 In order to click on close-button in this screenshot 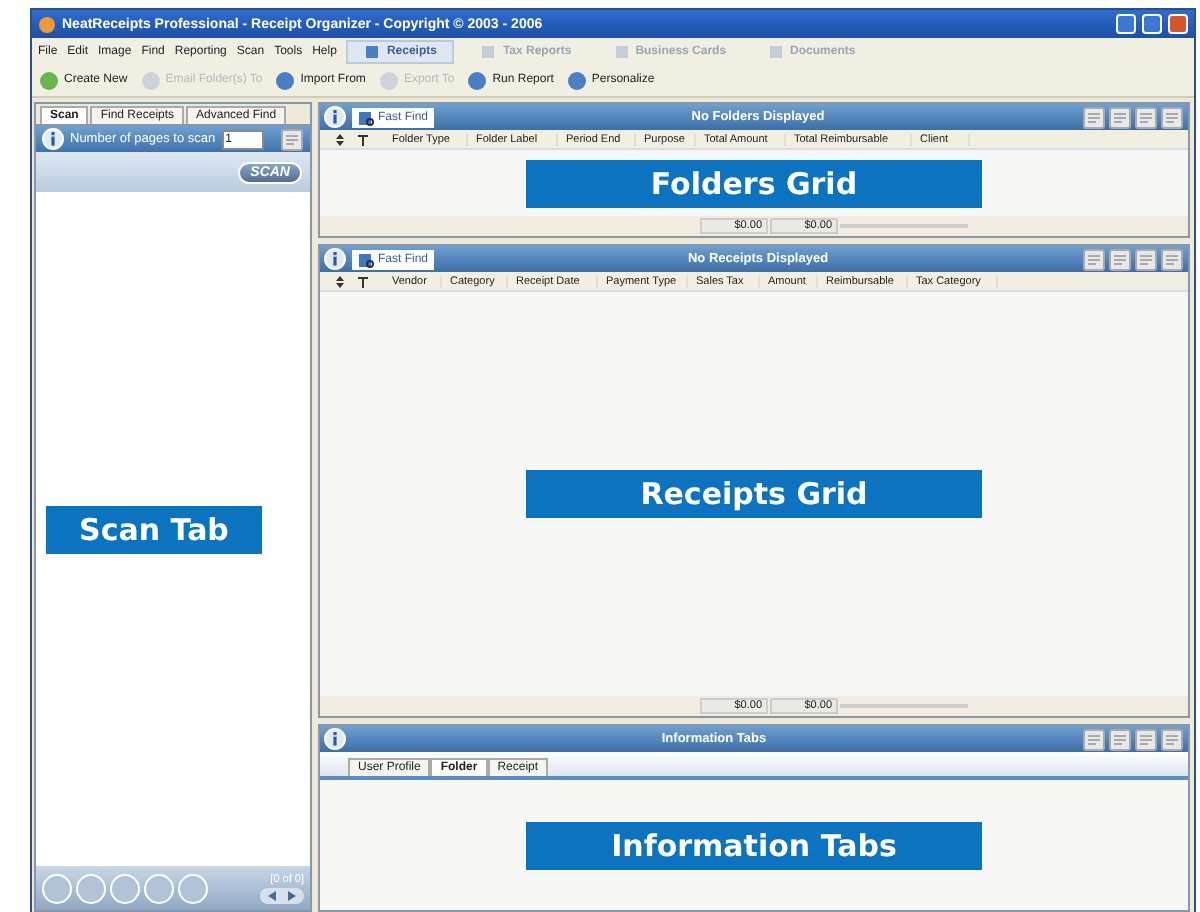, I will do `click(1178, 24)`.